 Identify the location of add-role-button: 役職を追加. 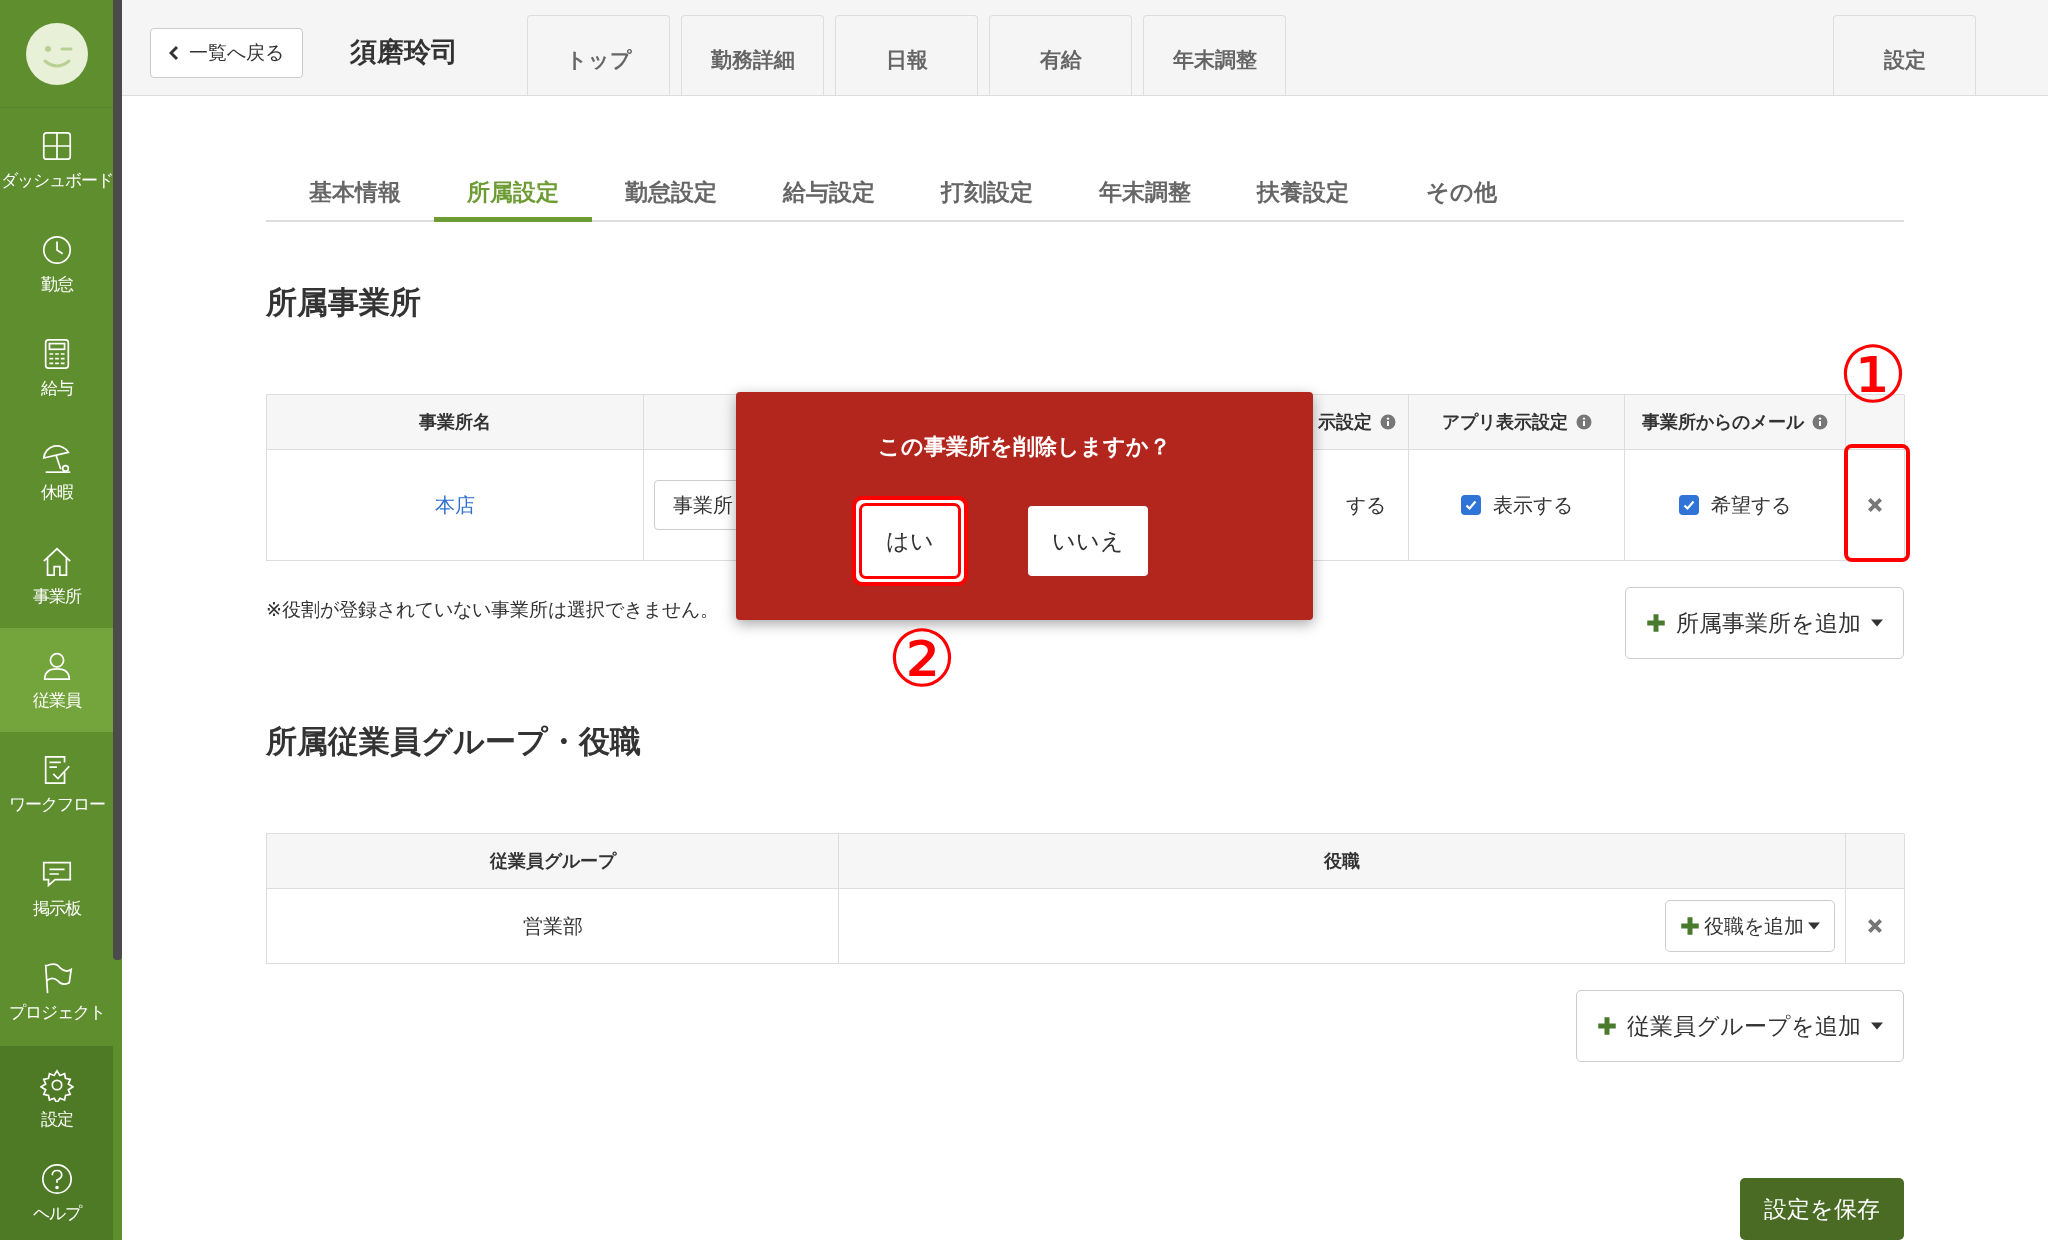
(1750, 926).